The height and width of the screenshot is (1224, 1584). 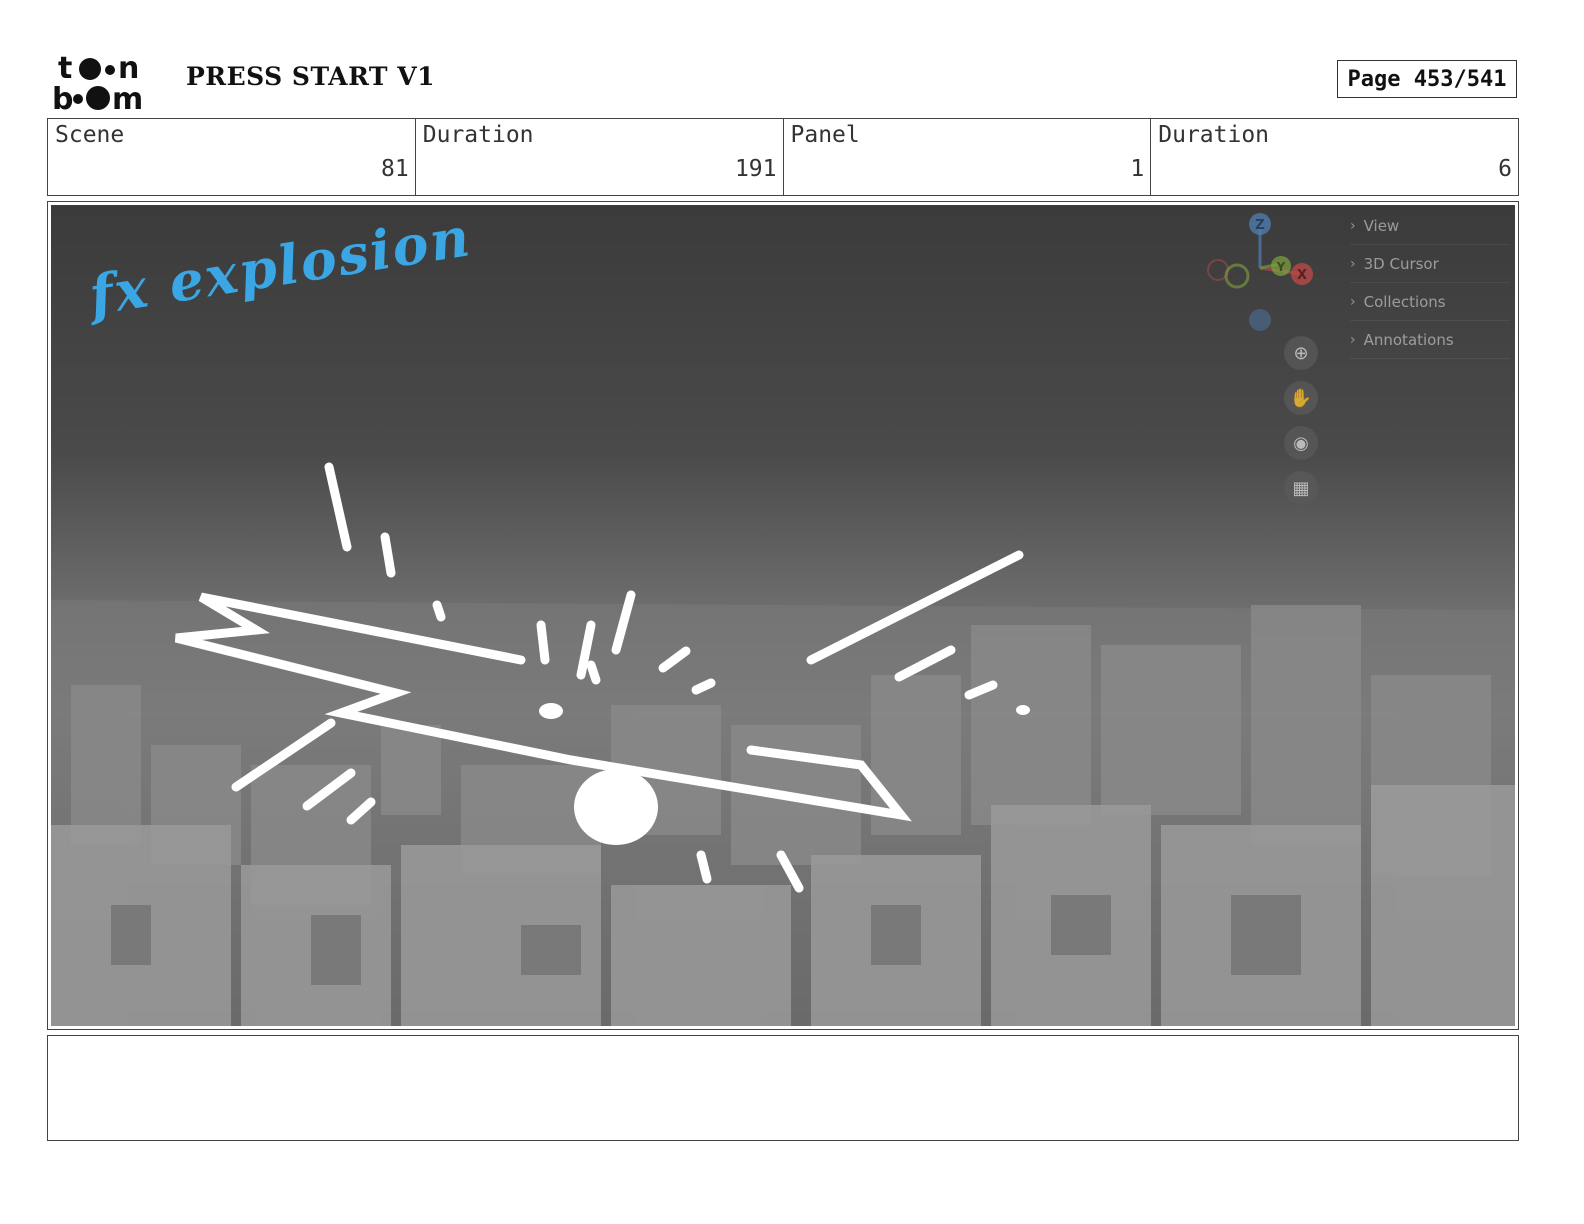 I want to click on panel-cell: Panel 1, so click(x=968, y=157).